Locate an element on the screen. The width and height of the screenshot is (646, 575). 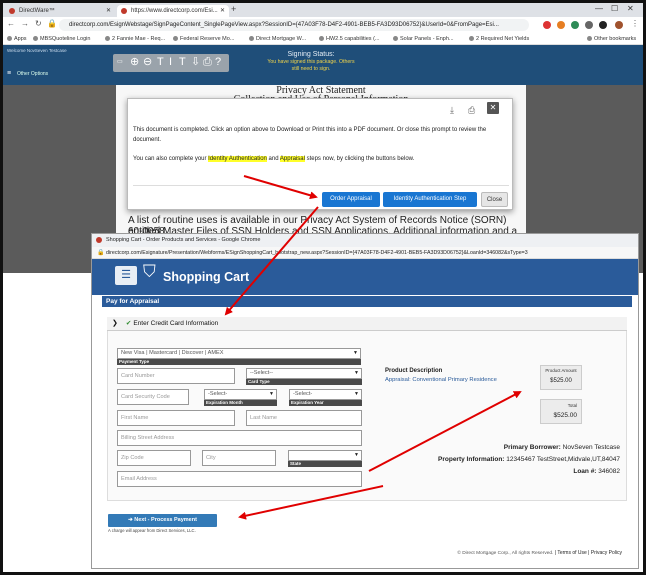
state-select: ▼ is located at coordinates (325, 455).